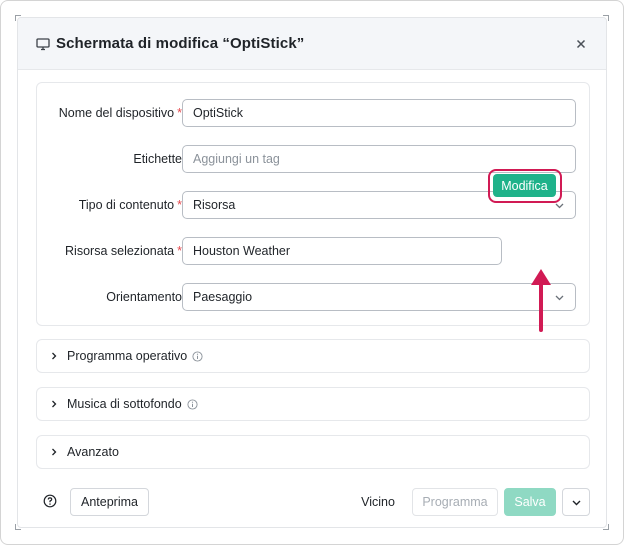  I want to click on content-type-label: Tipo di contenuto *, so click(130, 205).